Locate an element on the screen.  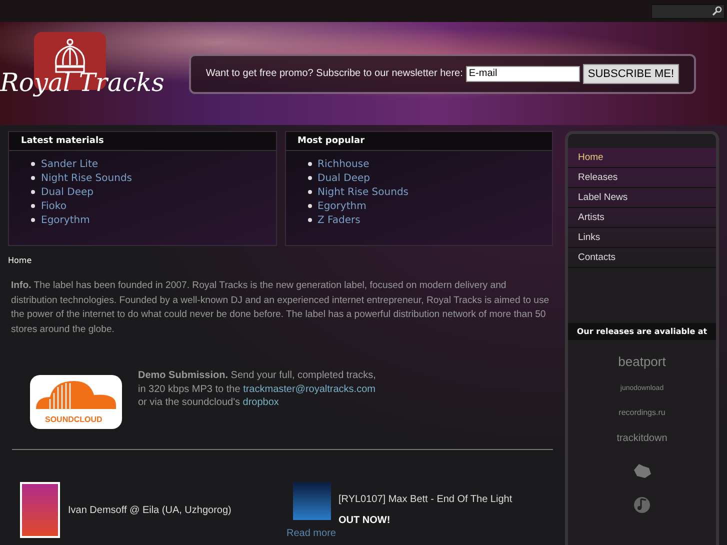
panel-title: Most popular is located at coordinates (419, 141).